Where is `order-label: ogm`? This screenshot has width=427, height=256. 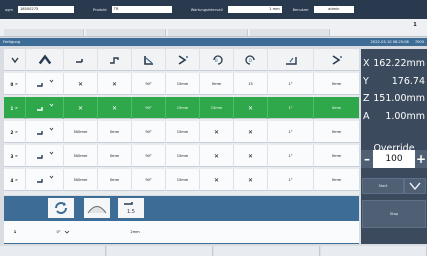
order-label: ogm is located at coordinates (9, 9).